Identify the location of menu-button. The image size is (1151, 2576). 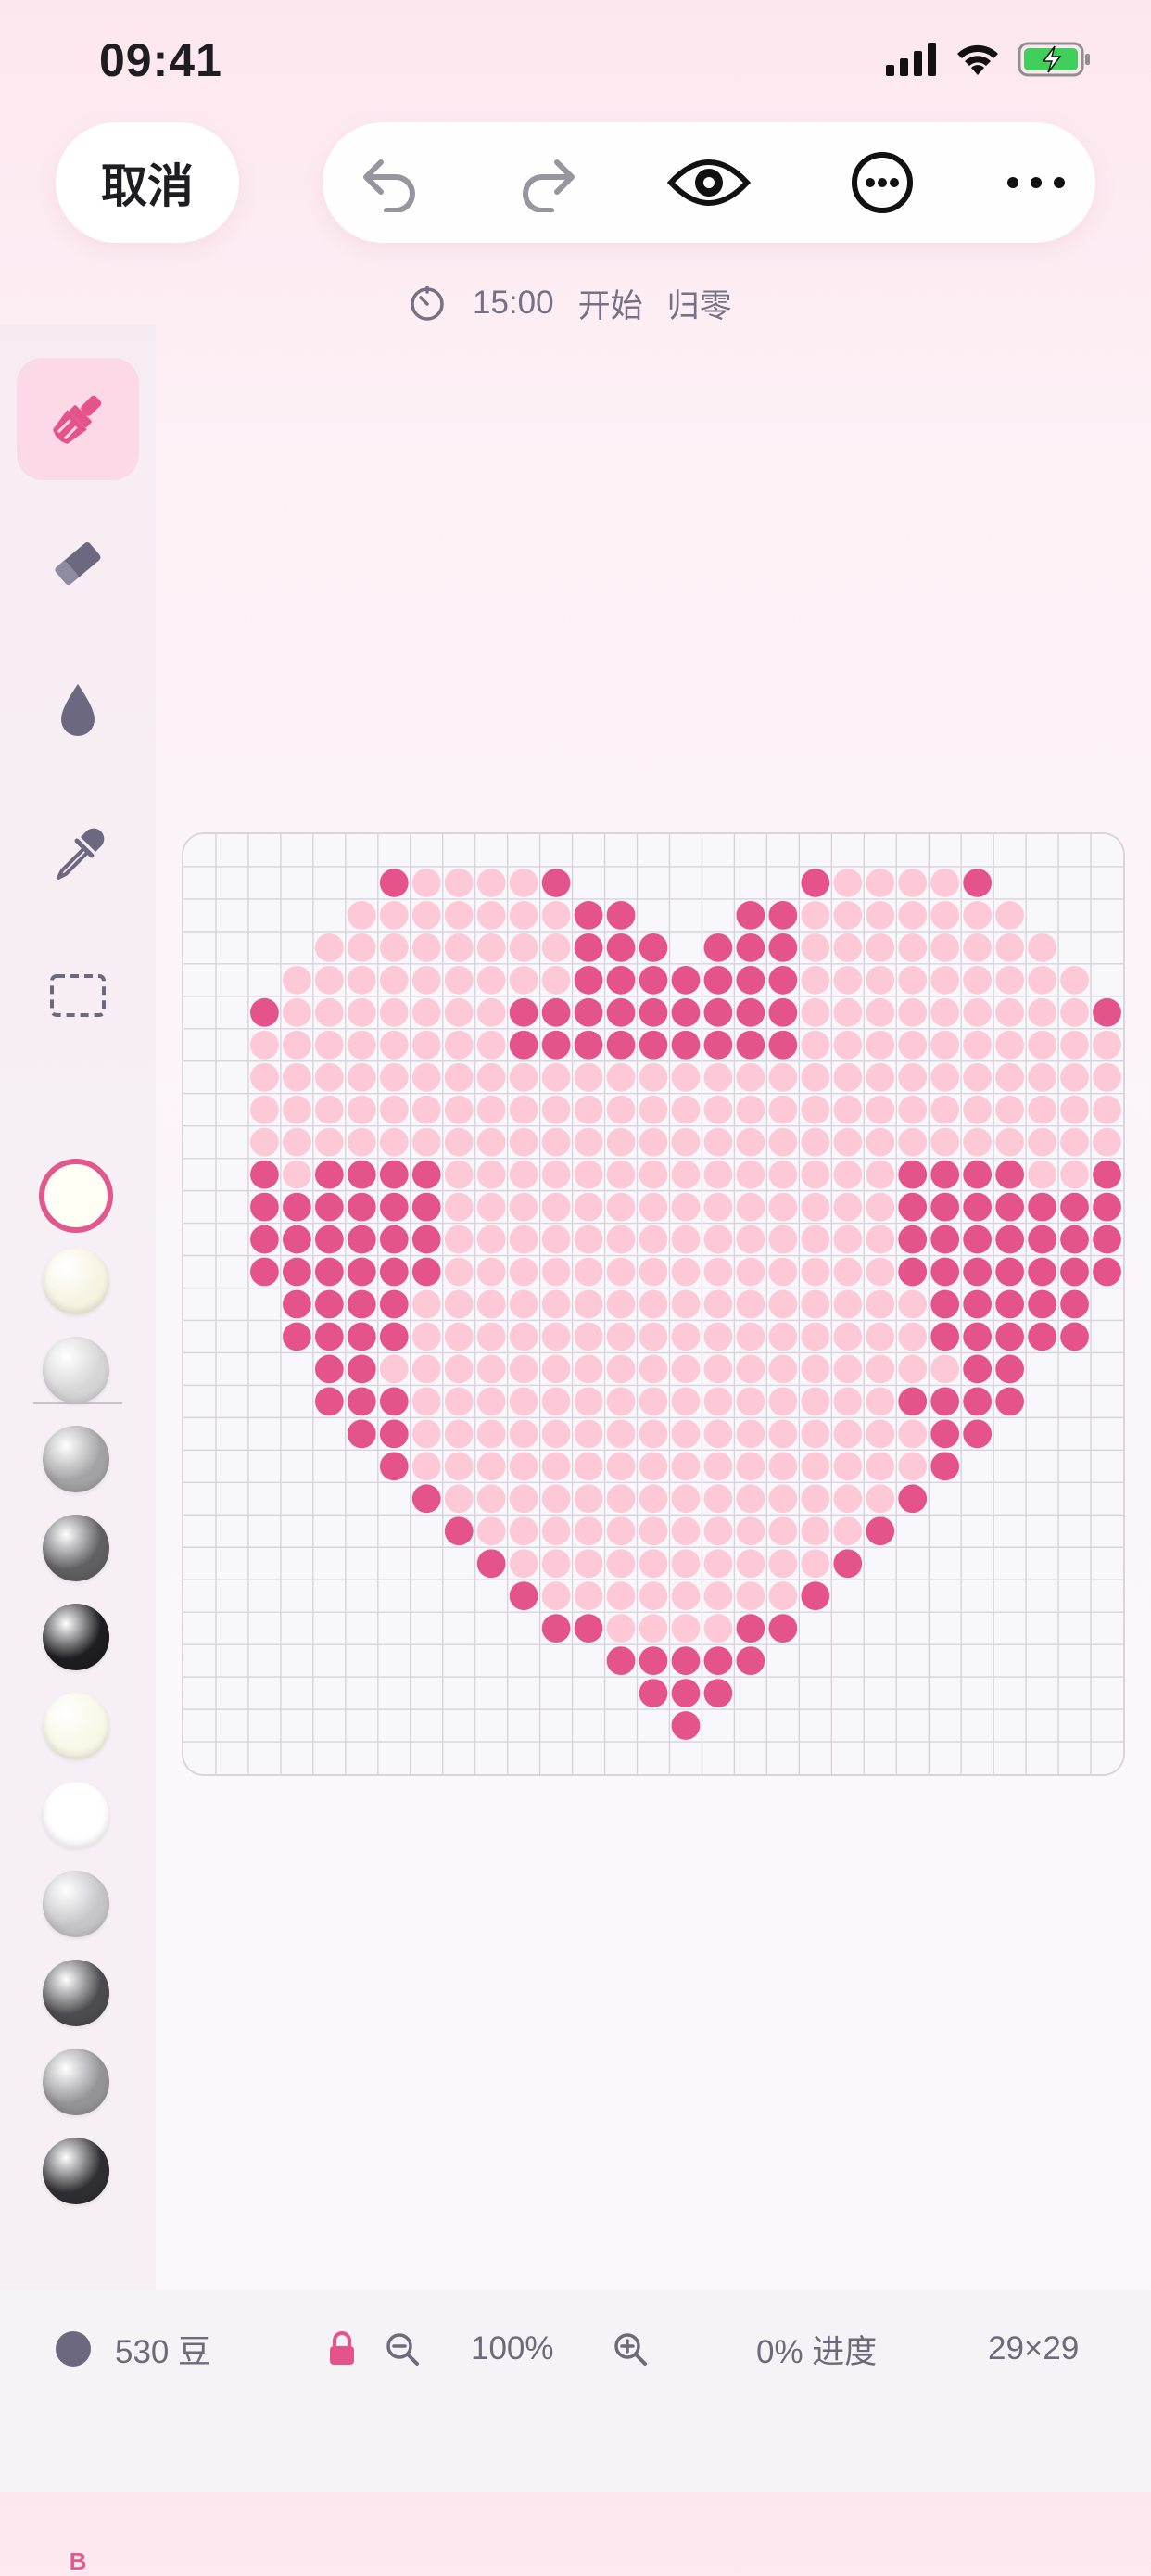
(1036, 183).